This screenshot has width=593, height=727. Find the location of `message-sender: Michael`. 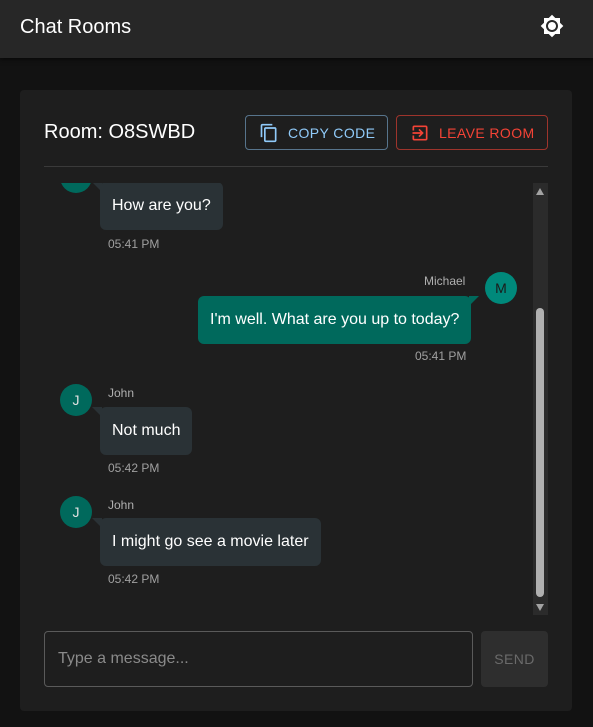

message-sender: Michael is located at coordinates (445, 281).